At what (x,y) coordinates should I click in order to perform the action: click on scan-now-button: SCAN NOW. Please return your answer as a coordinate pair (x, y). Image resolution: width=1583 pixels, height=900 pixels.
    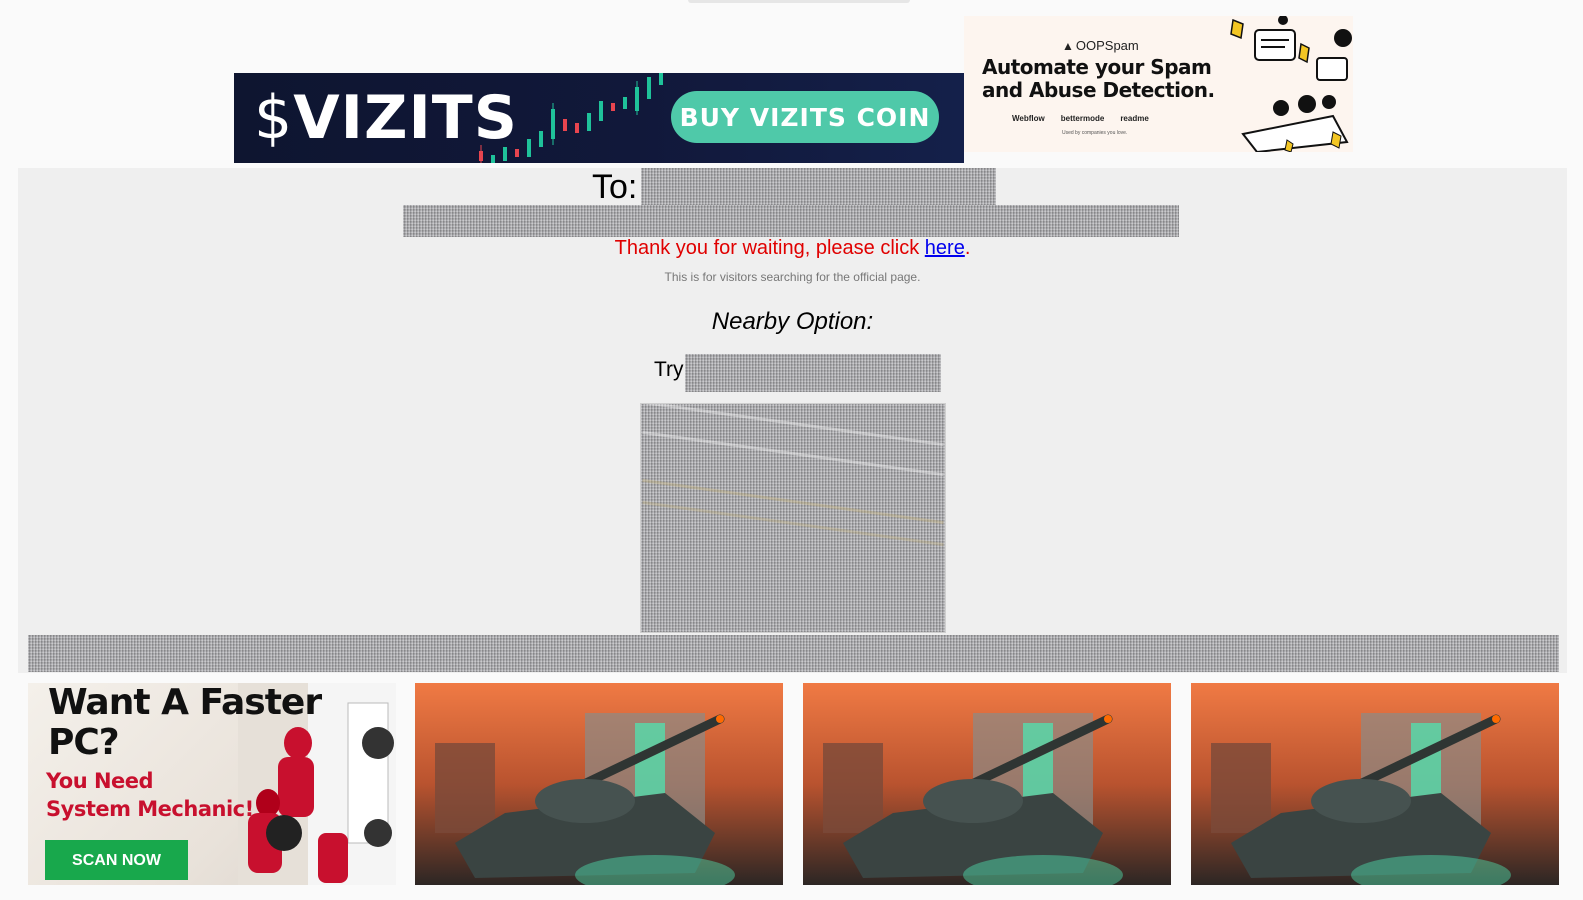
    Looking at the image, I should click on (116, 860).